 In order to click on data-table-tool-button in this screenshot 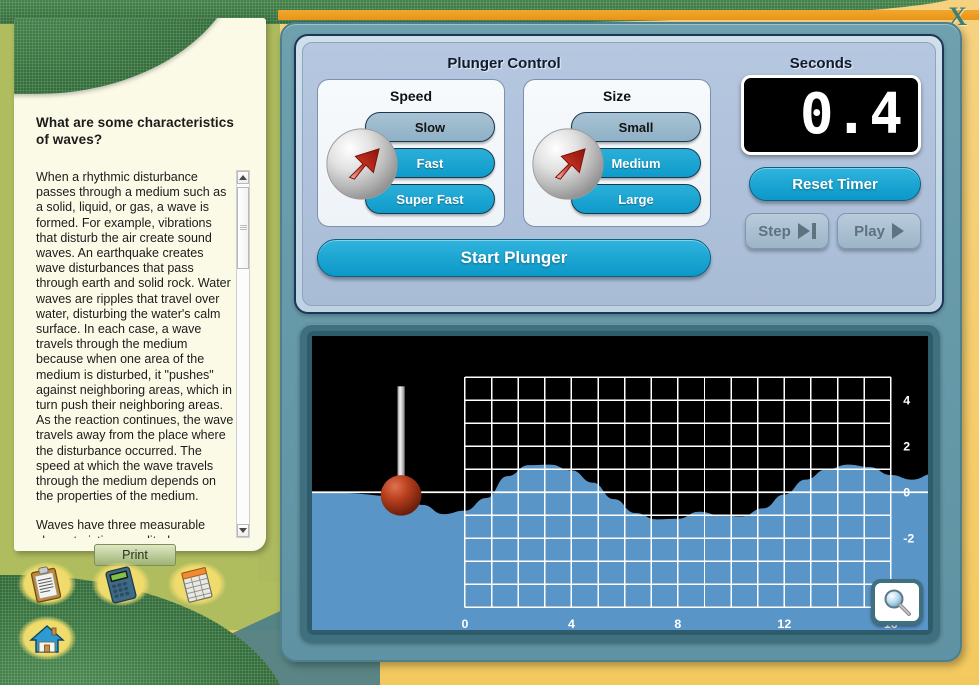, I will do `click(197, 584)`.